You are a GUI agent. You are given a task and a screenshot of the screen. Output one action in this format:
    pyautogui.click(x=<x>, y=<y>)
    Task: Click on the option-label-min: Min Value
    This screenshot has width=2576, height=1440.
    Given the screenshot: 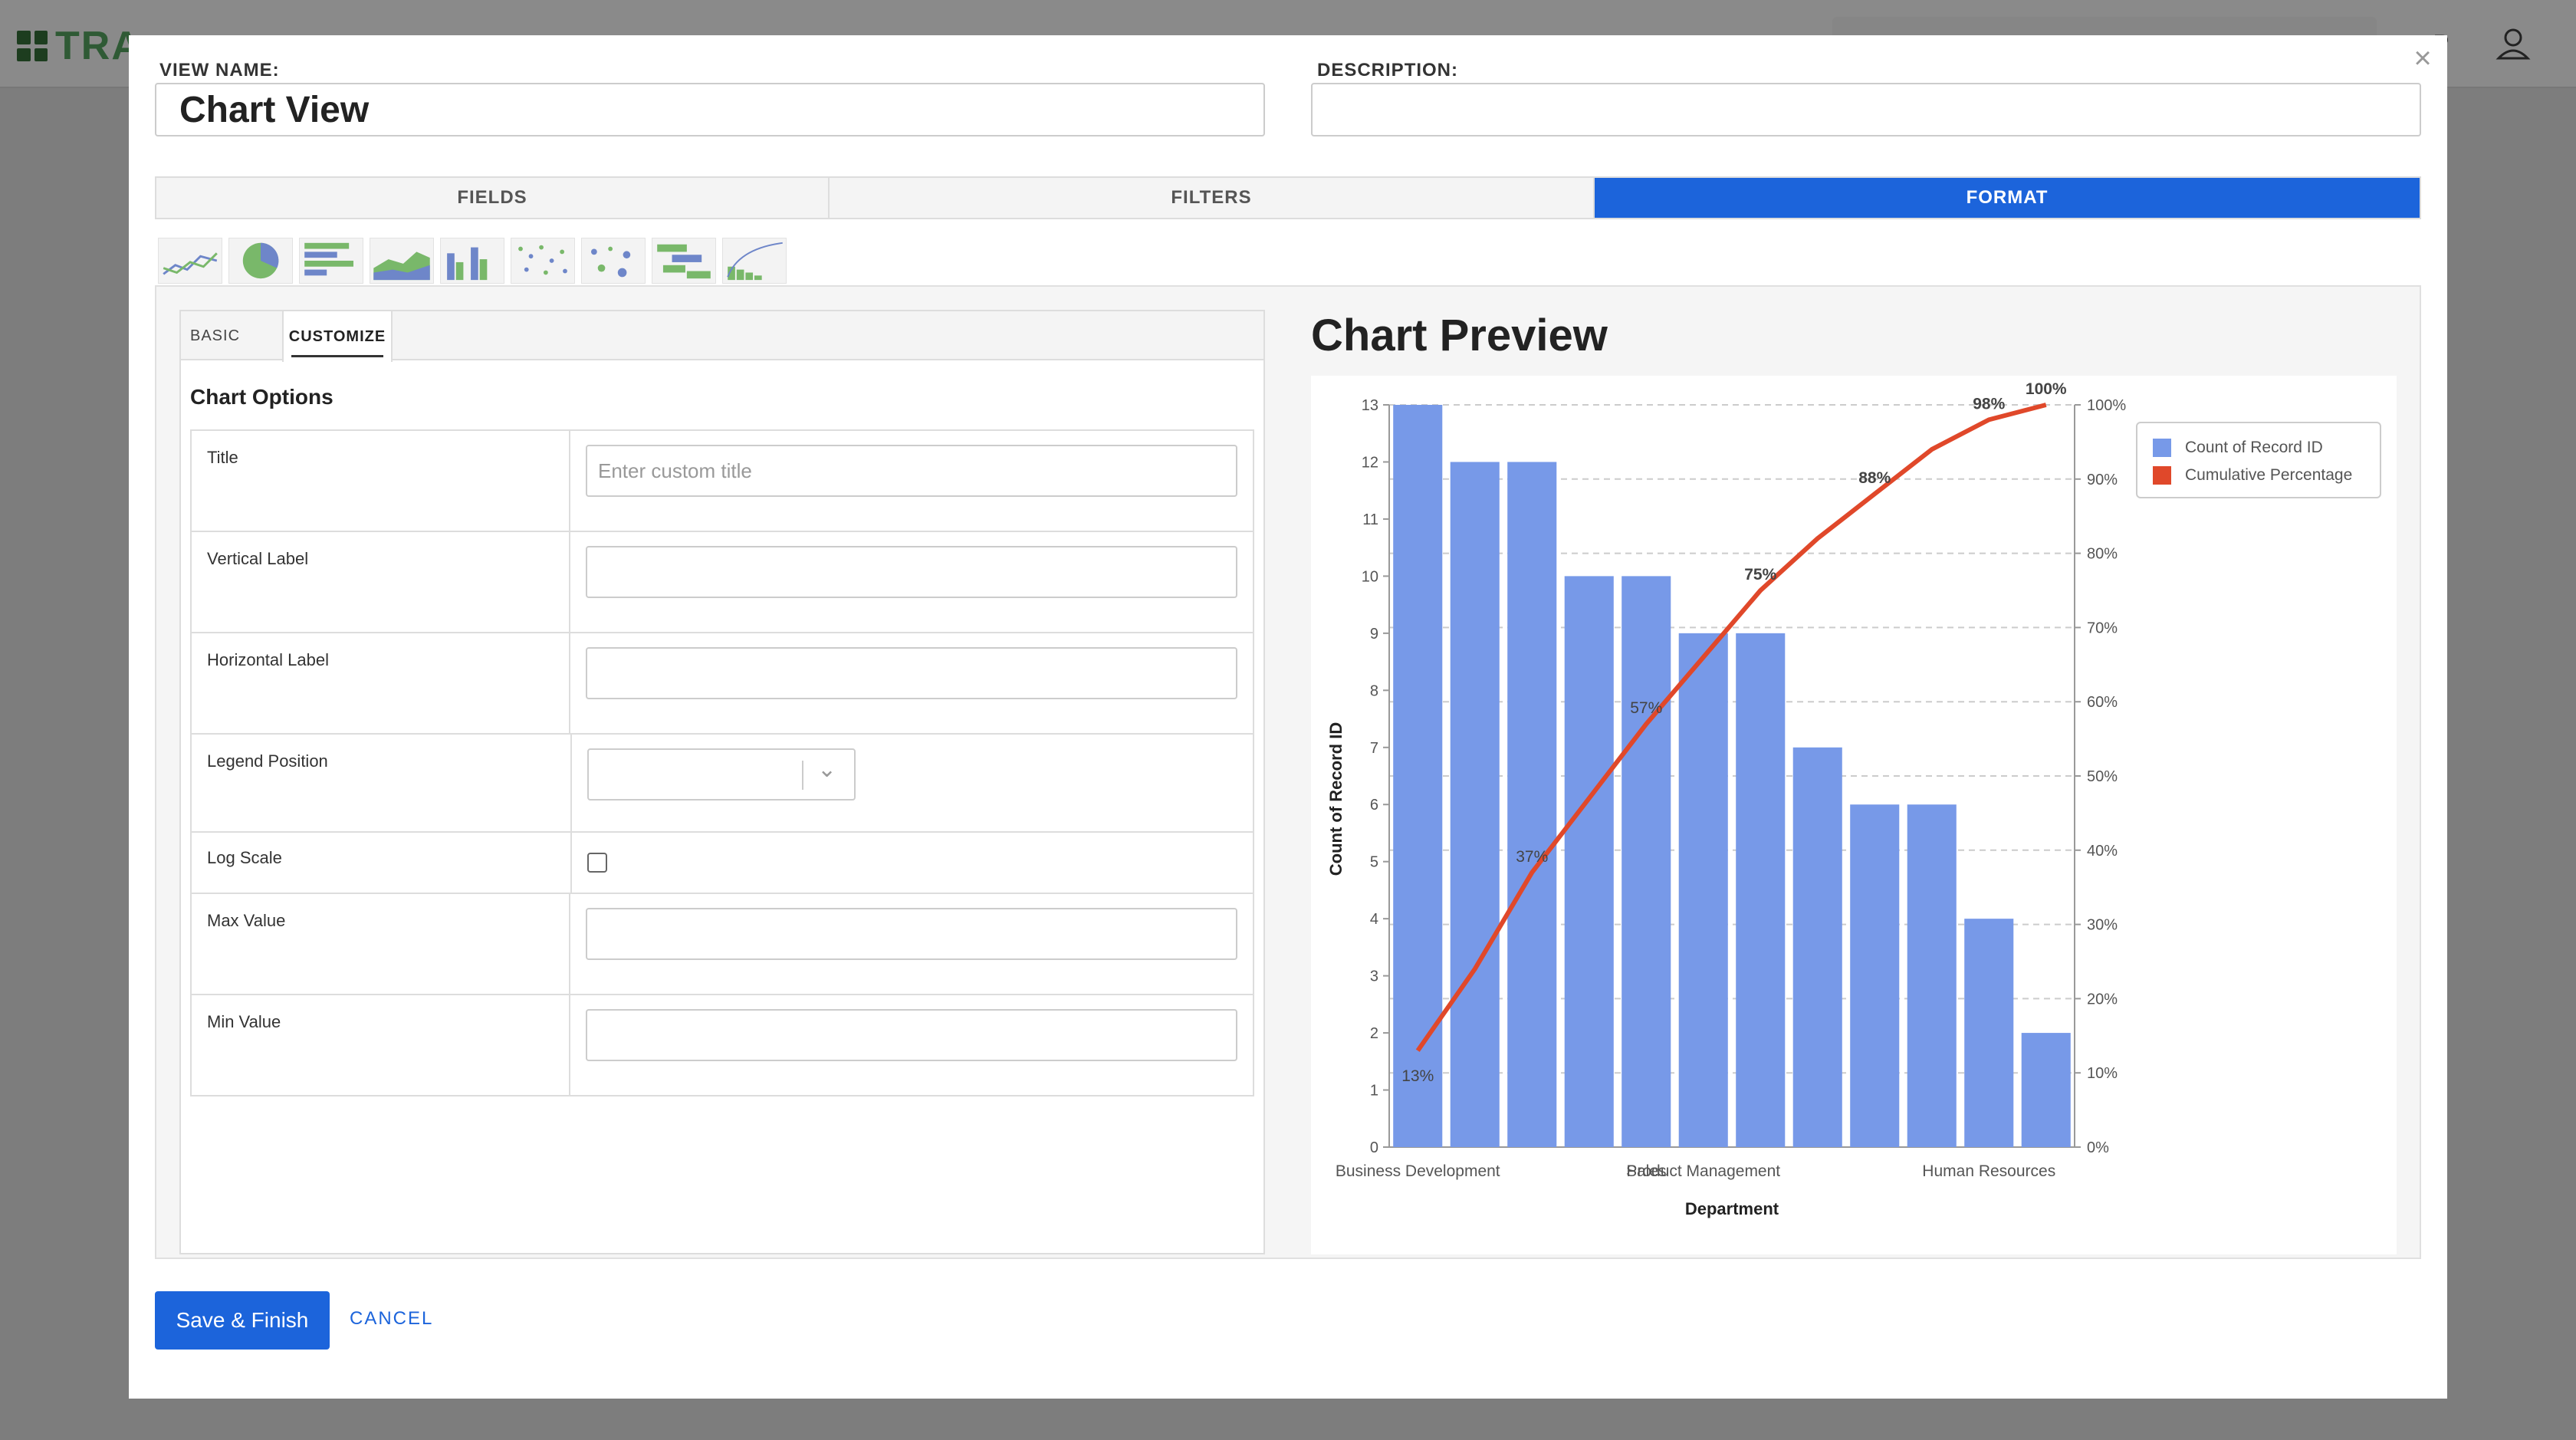 What is the action you would take?
    pyautogui.click(x=381, y=1045)
    